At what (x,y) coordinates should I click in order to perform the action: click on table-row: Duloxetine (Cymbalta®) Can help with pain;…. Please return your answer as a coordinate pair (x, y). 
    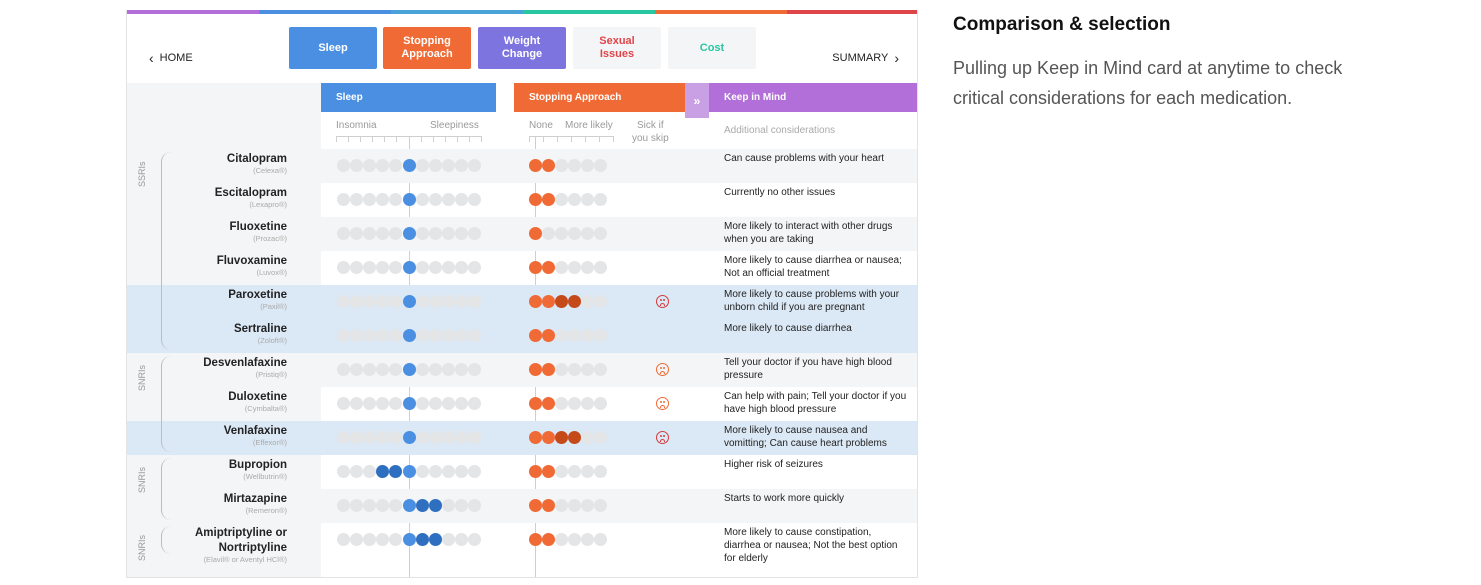
    Looking at the image, I should click on (522, 404).